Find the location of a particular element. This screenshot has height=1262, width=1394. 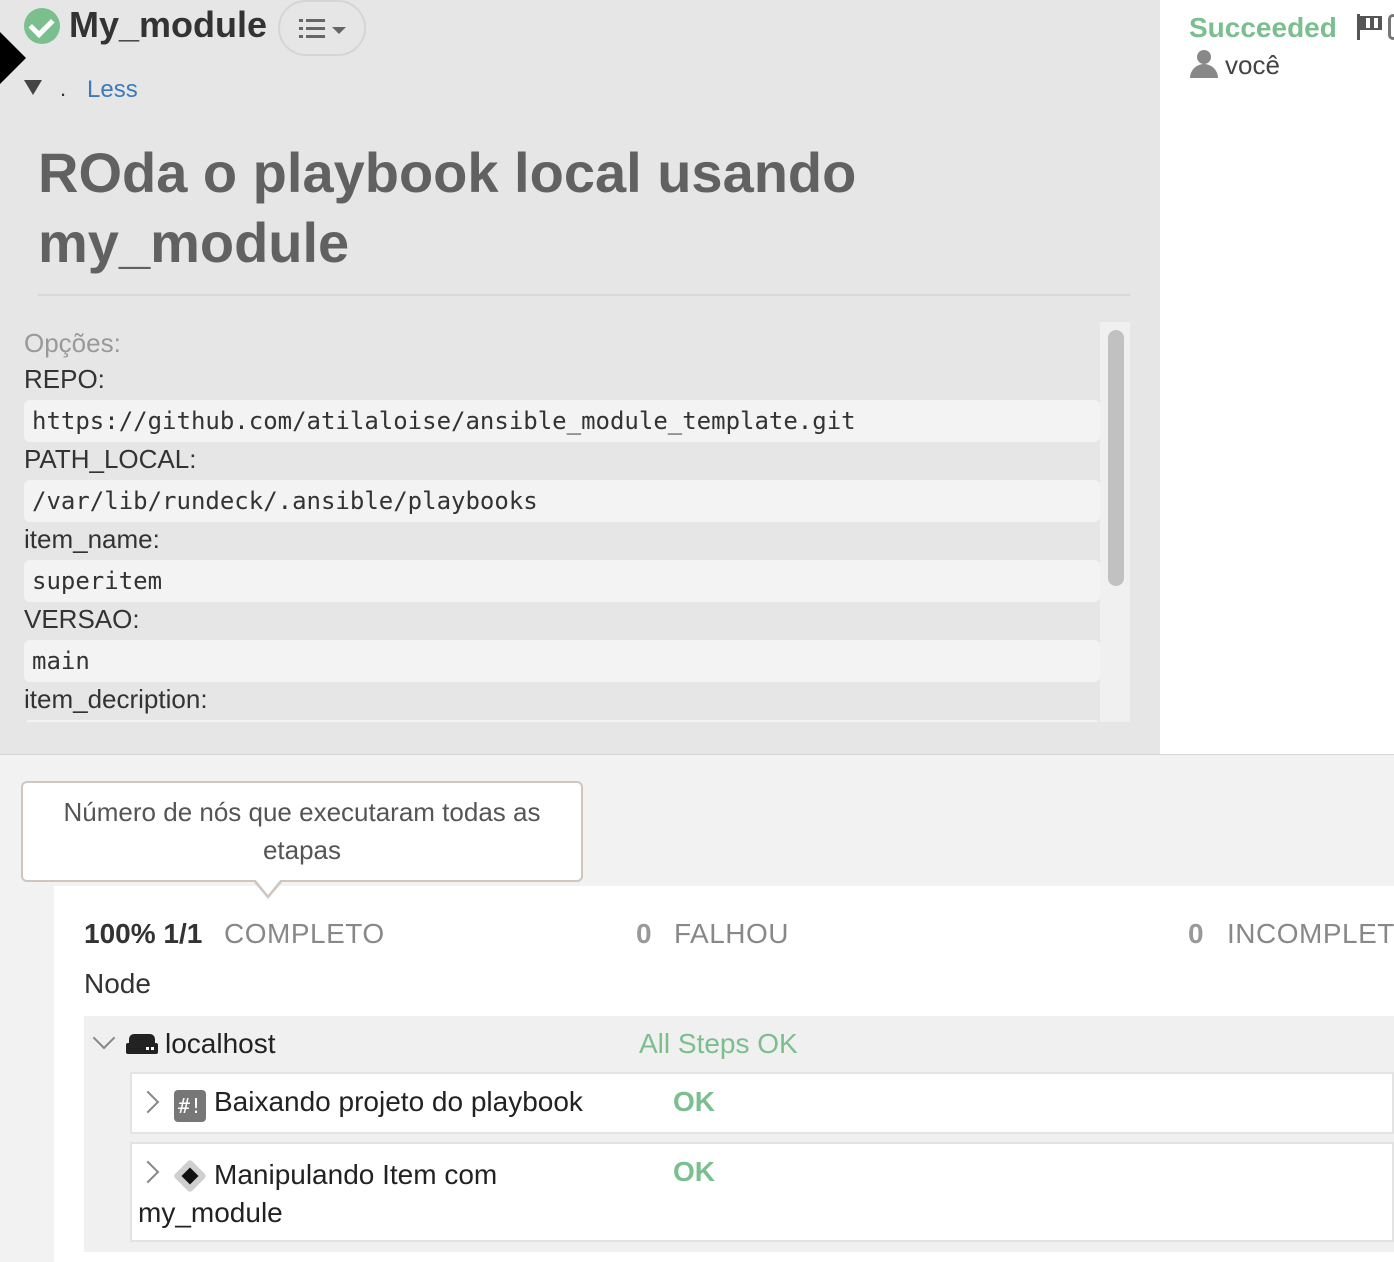

finish-flag-icon is located at coordinates (1369, 27).